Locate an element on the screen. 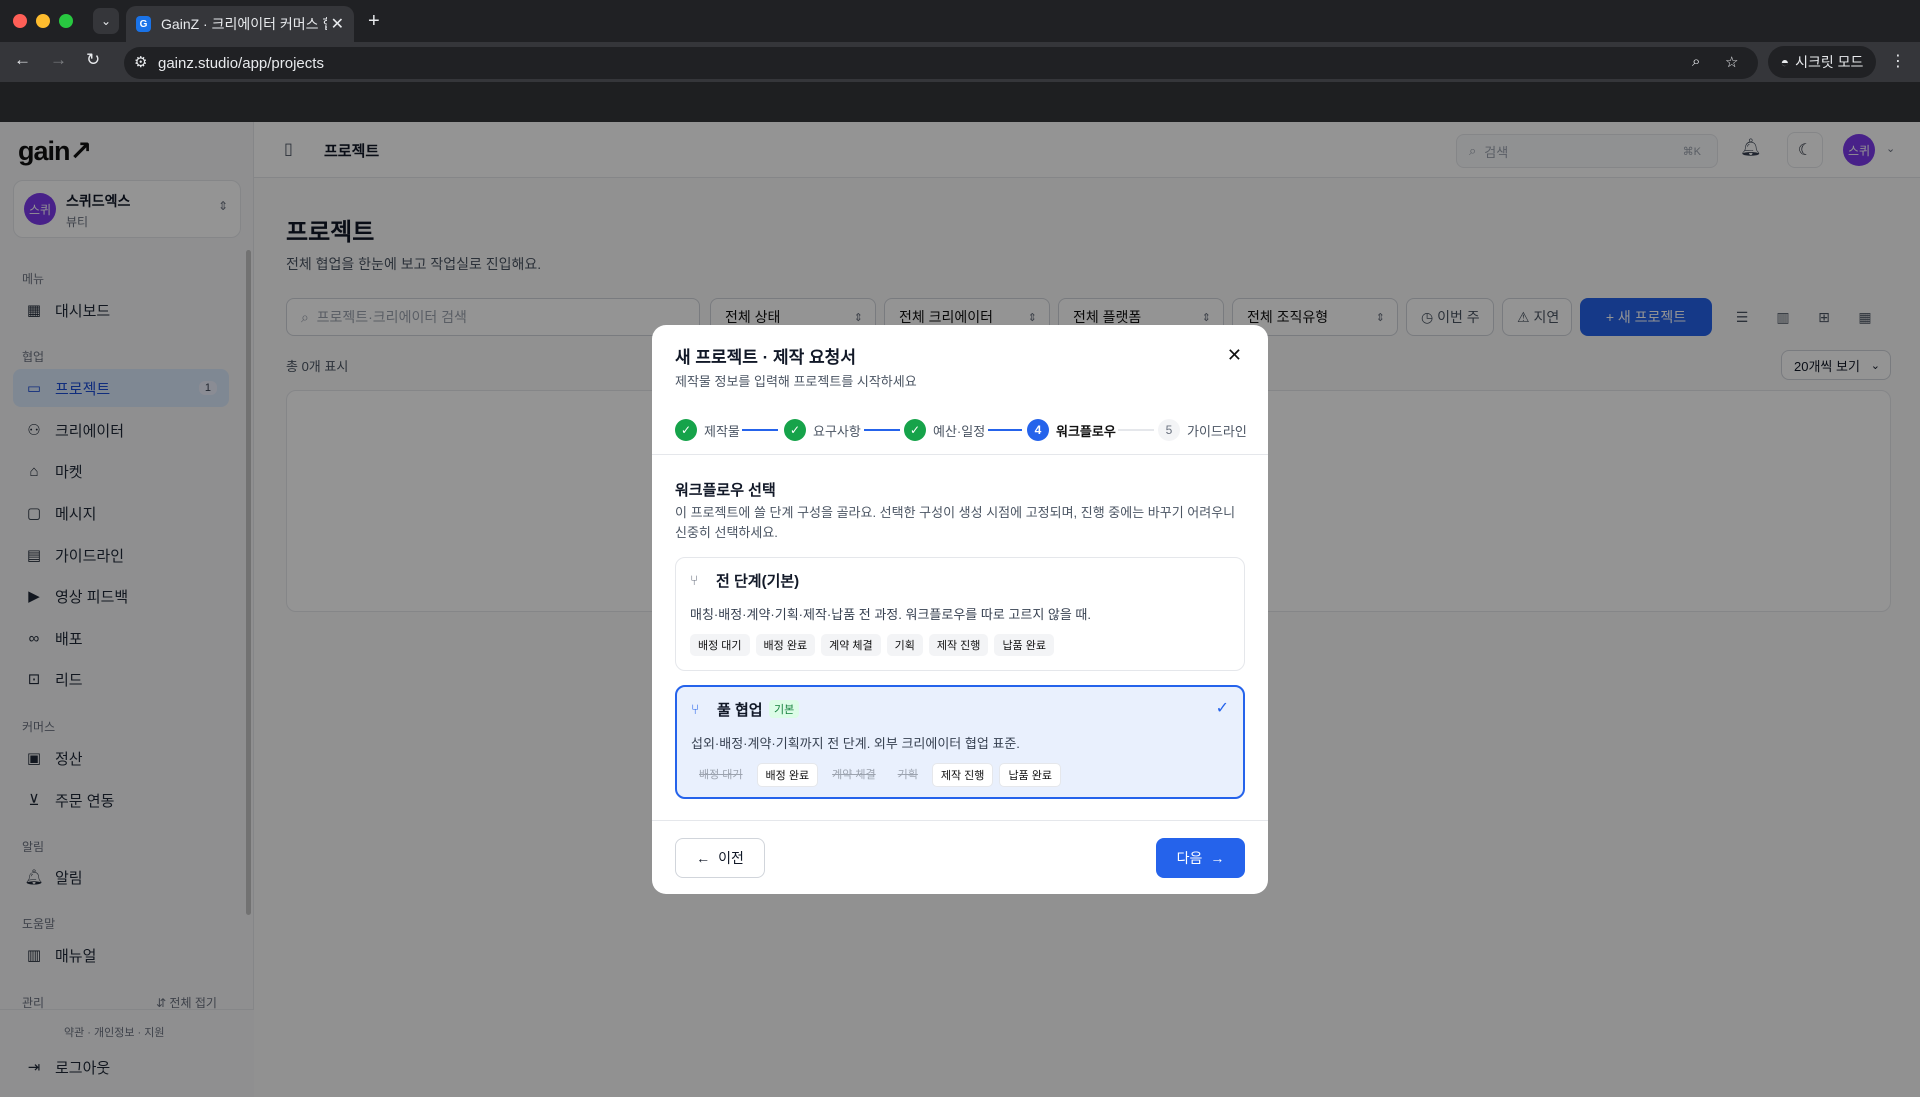 The width and height of the screenshot is (1920, 1097). incognito-label: 시크릿 모드 is located at coordinates (1829, 62).